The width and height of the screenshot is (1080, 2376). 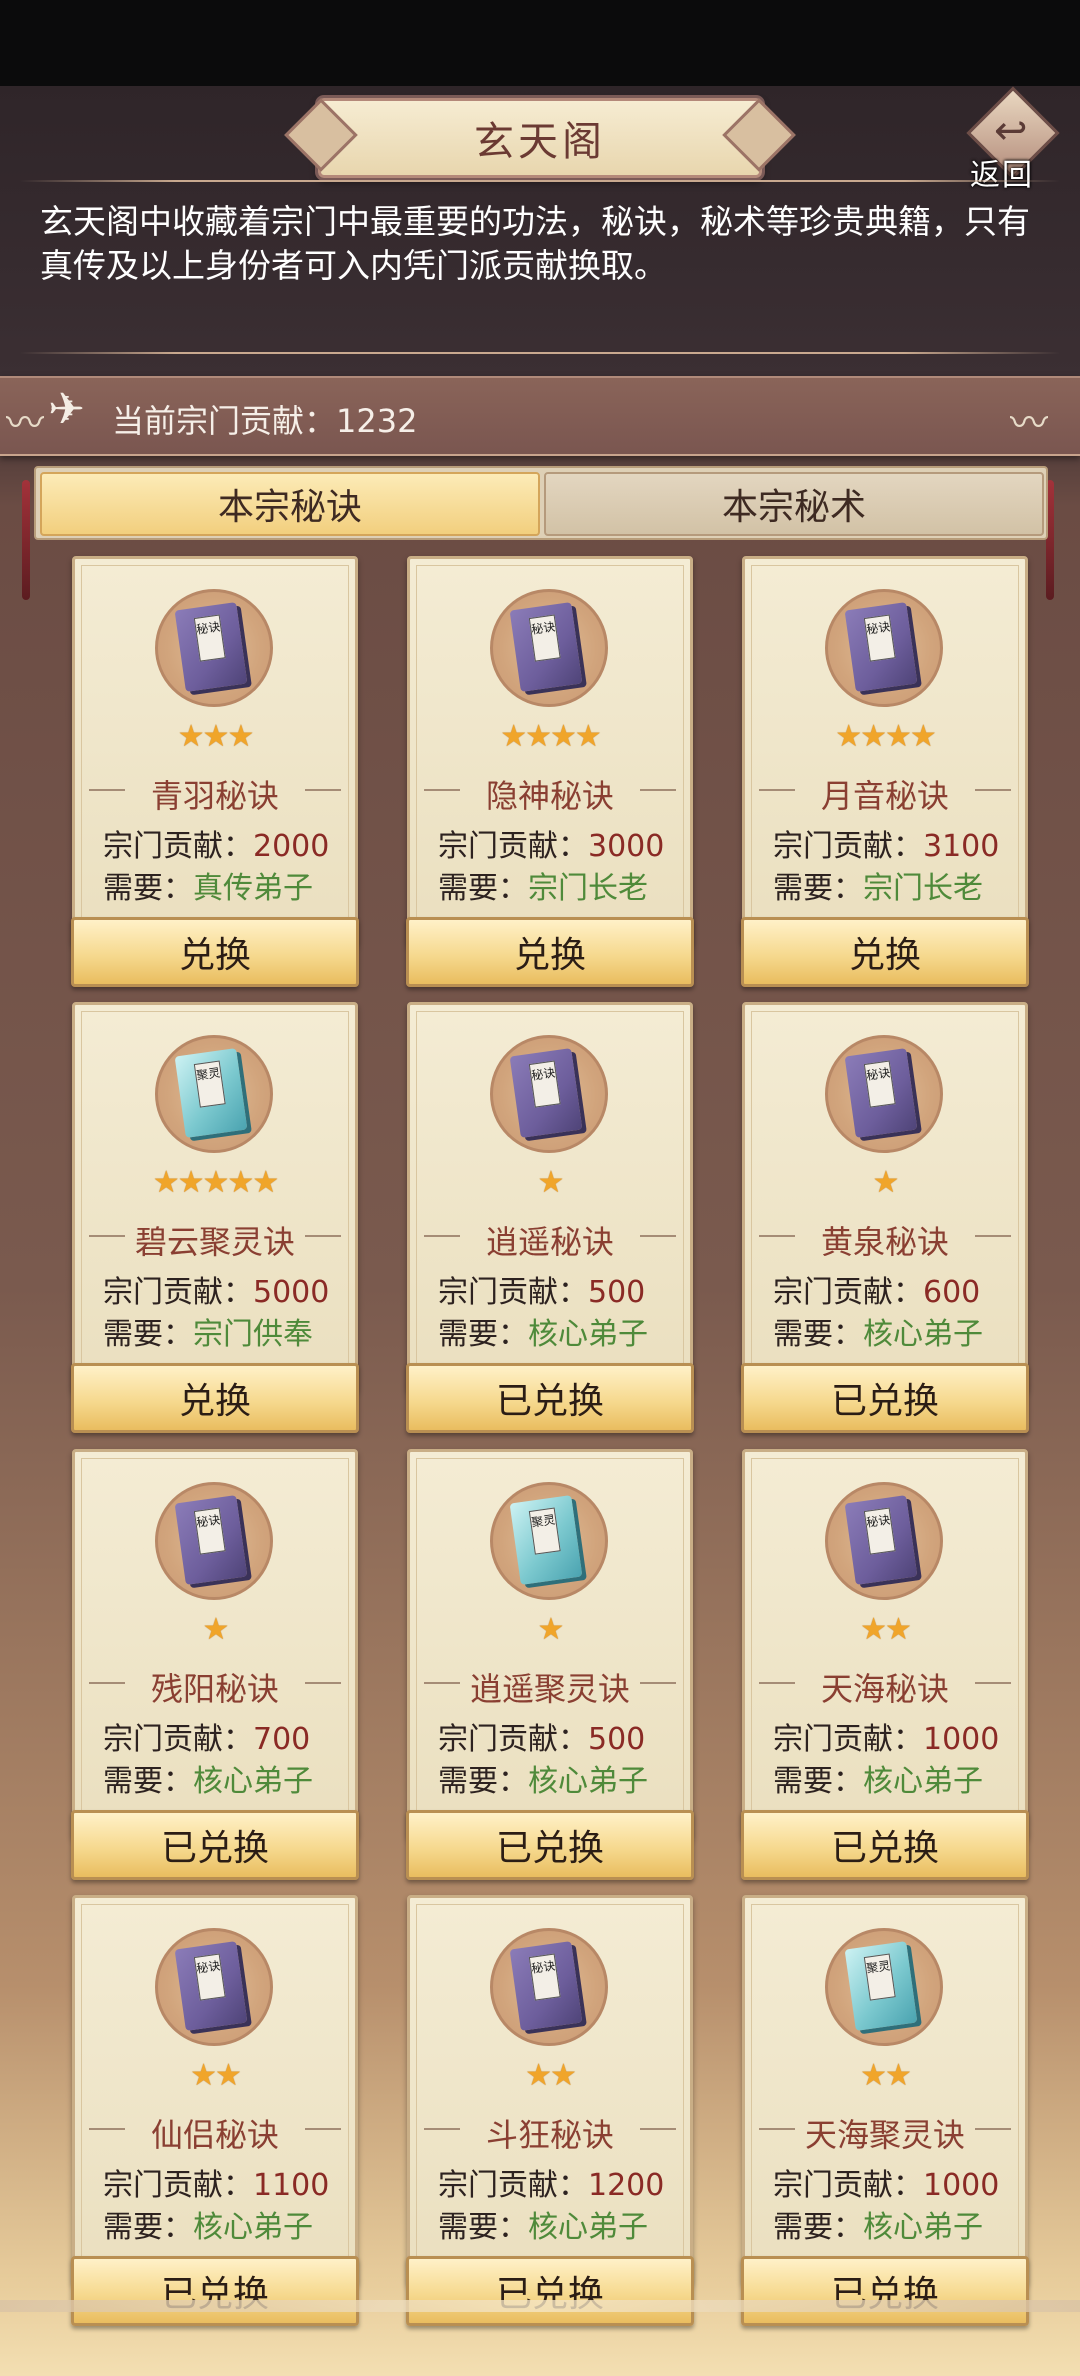 I want to click on contribution-value: 1000, so click(x=961, y=1739).